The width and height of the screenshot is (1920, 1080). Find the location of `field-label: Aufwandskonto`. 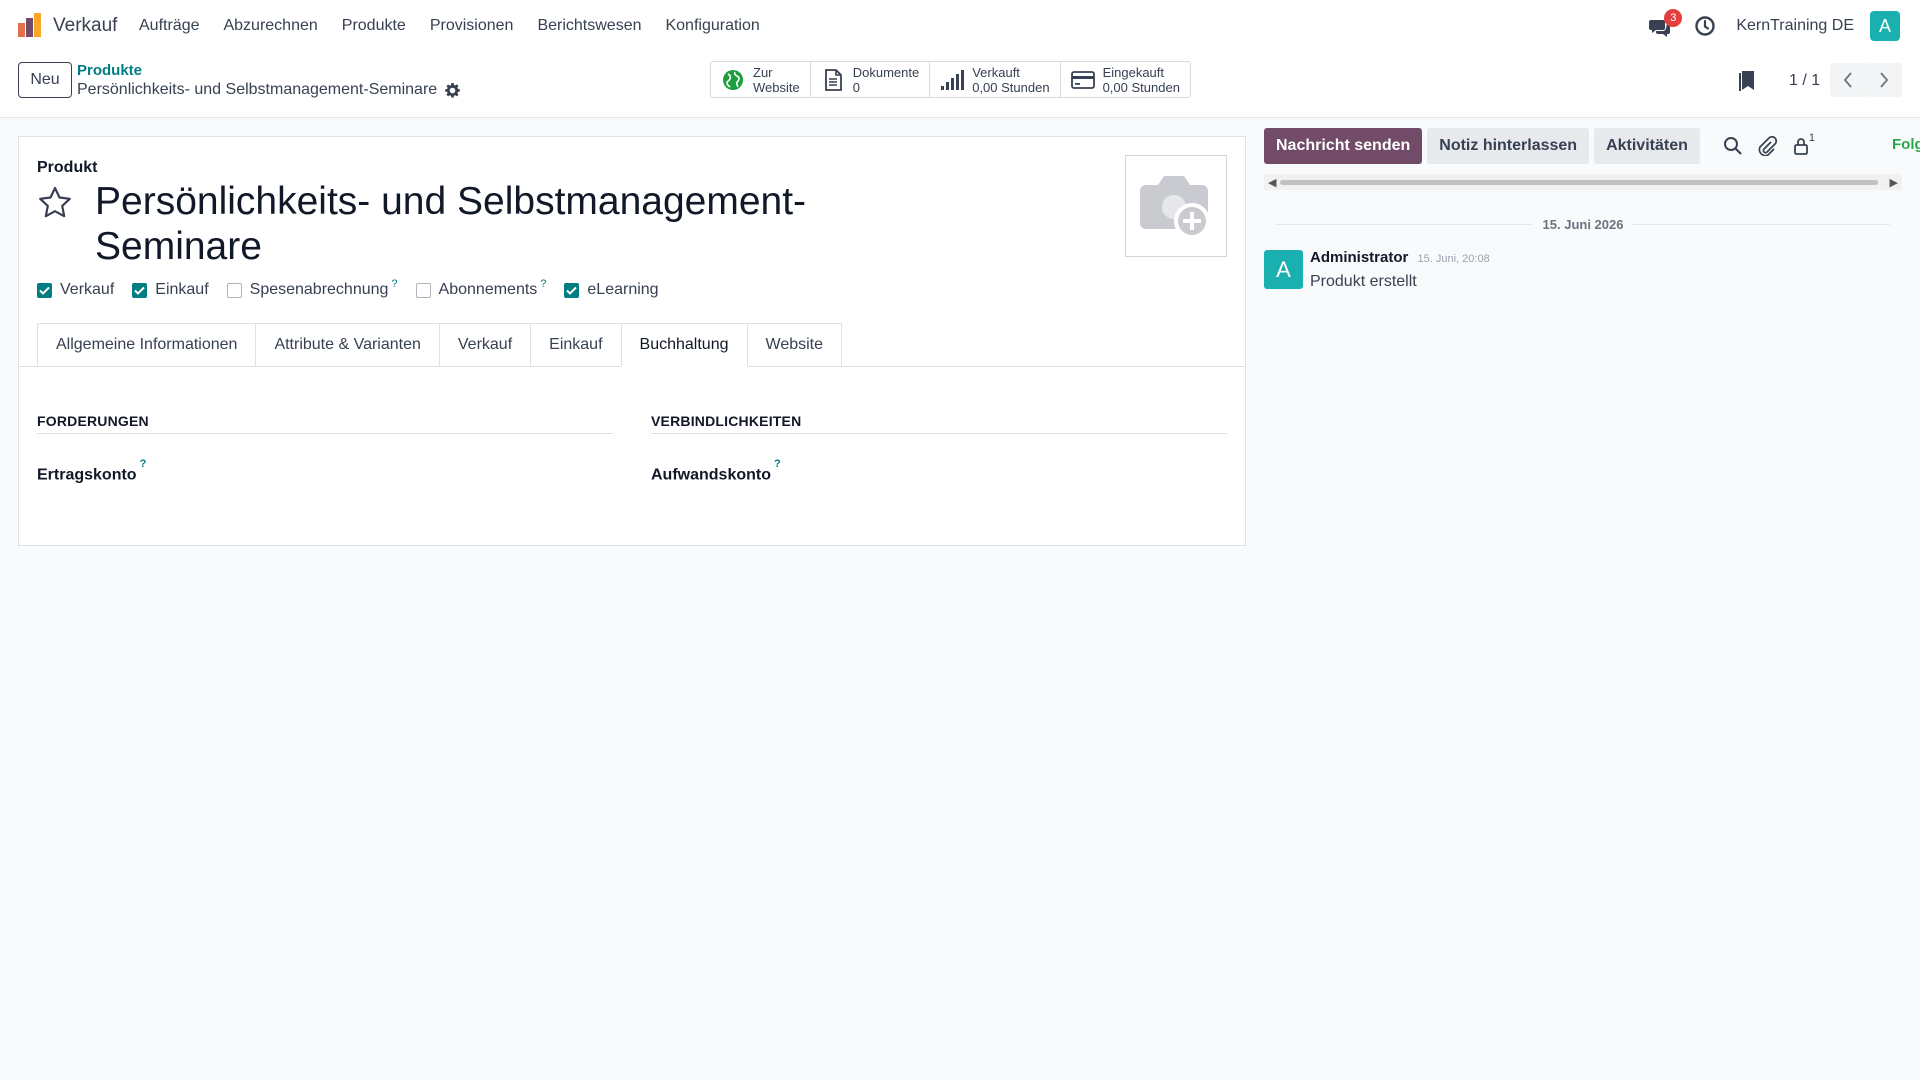

field-label: Aufwandskonto is located at coordinates (711, 475).